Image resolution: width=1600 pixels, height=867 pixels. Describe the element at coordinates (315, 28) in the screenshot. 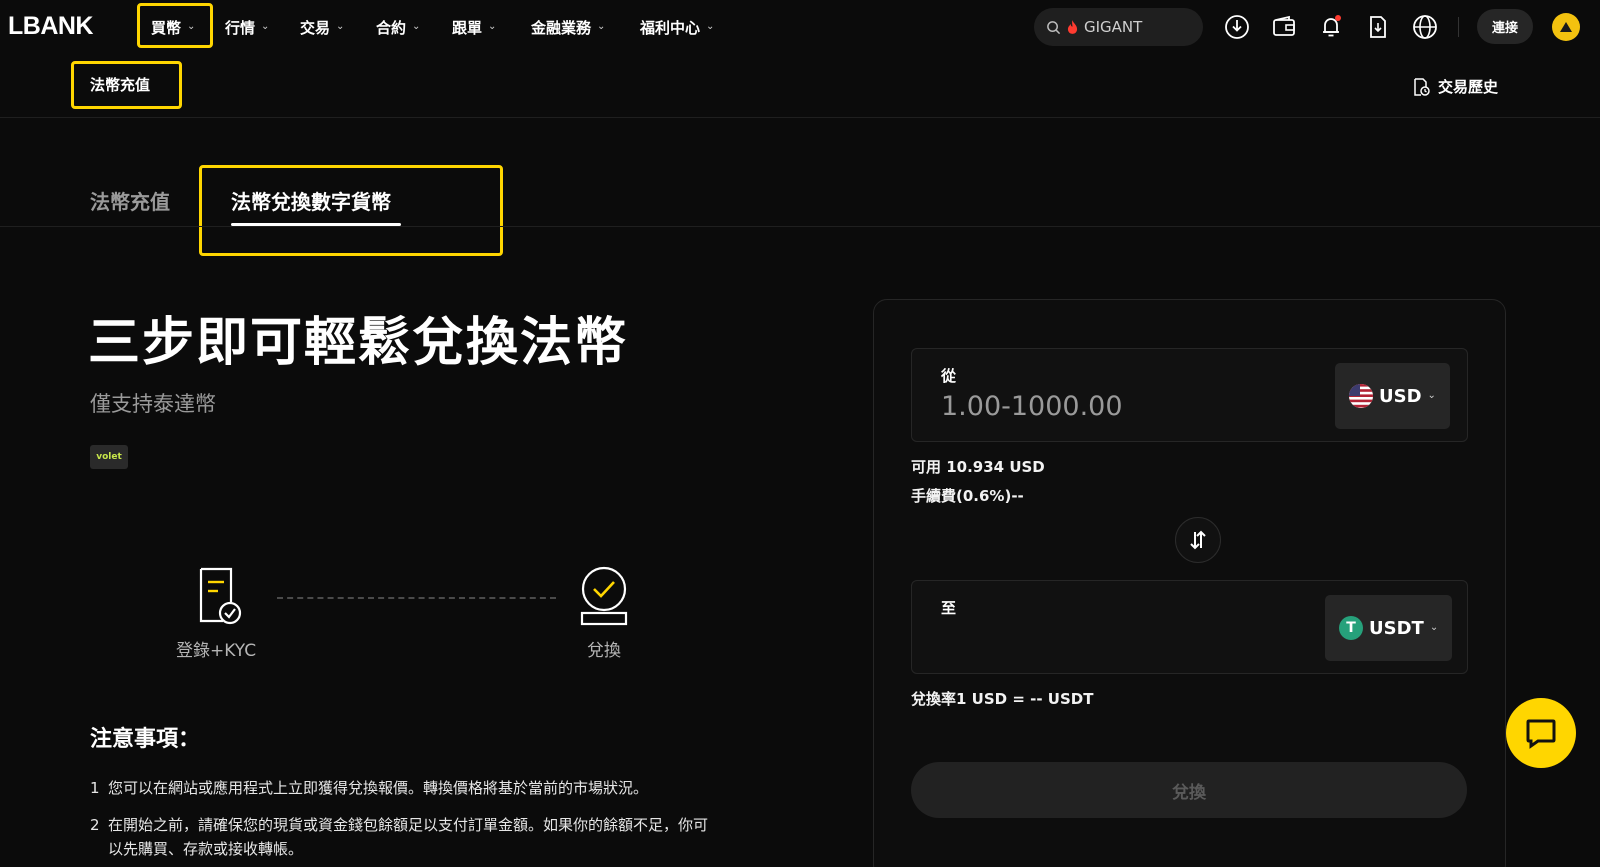

I see `nav-label: 交易` at that location.